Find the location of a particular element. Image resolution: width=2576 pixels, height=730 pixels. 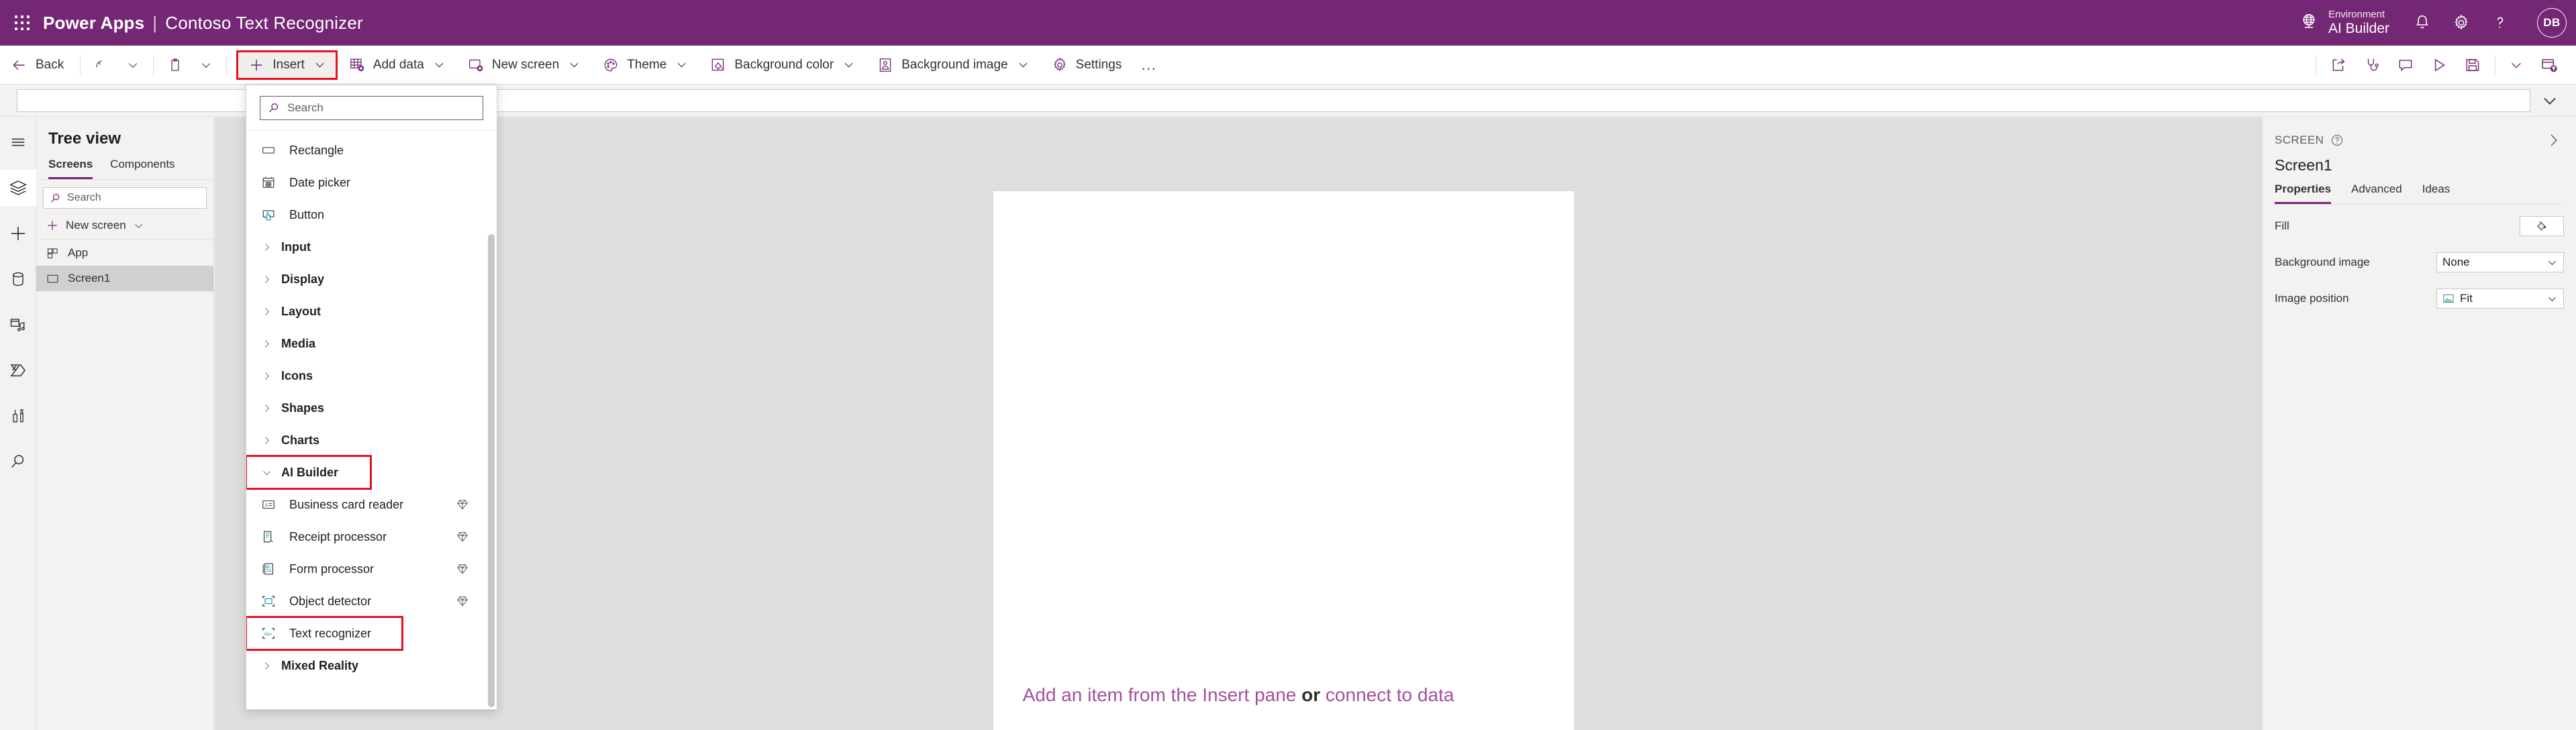

insert-group-shapes: Shapes is located at coordinates (371, 408).